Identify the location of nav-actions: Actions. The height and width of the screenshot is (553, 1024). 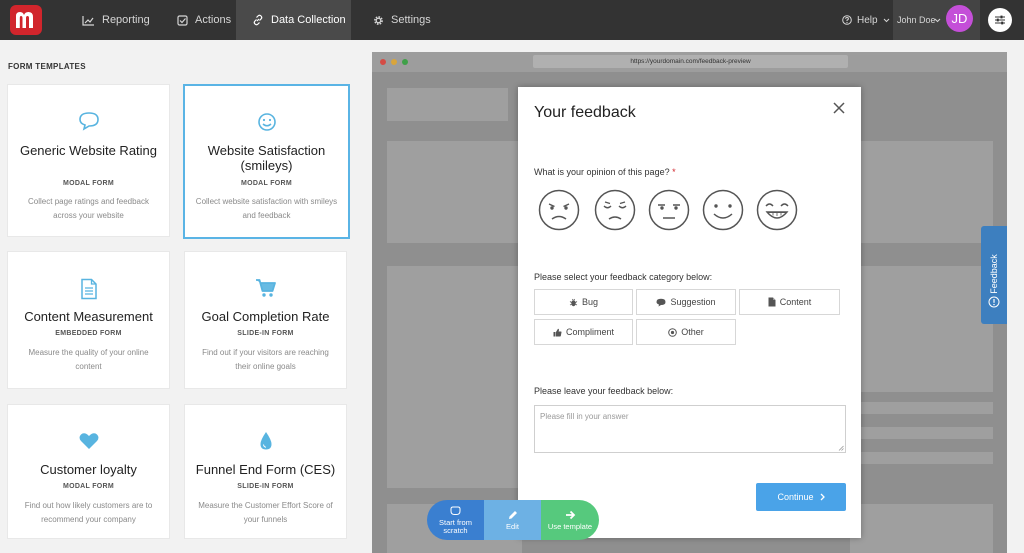
(204, 20).